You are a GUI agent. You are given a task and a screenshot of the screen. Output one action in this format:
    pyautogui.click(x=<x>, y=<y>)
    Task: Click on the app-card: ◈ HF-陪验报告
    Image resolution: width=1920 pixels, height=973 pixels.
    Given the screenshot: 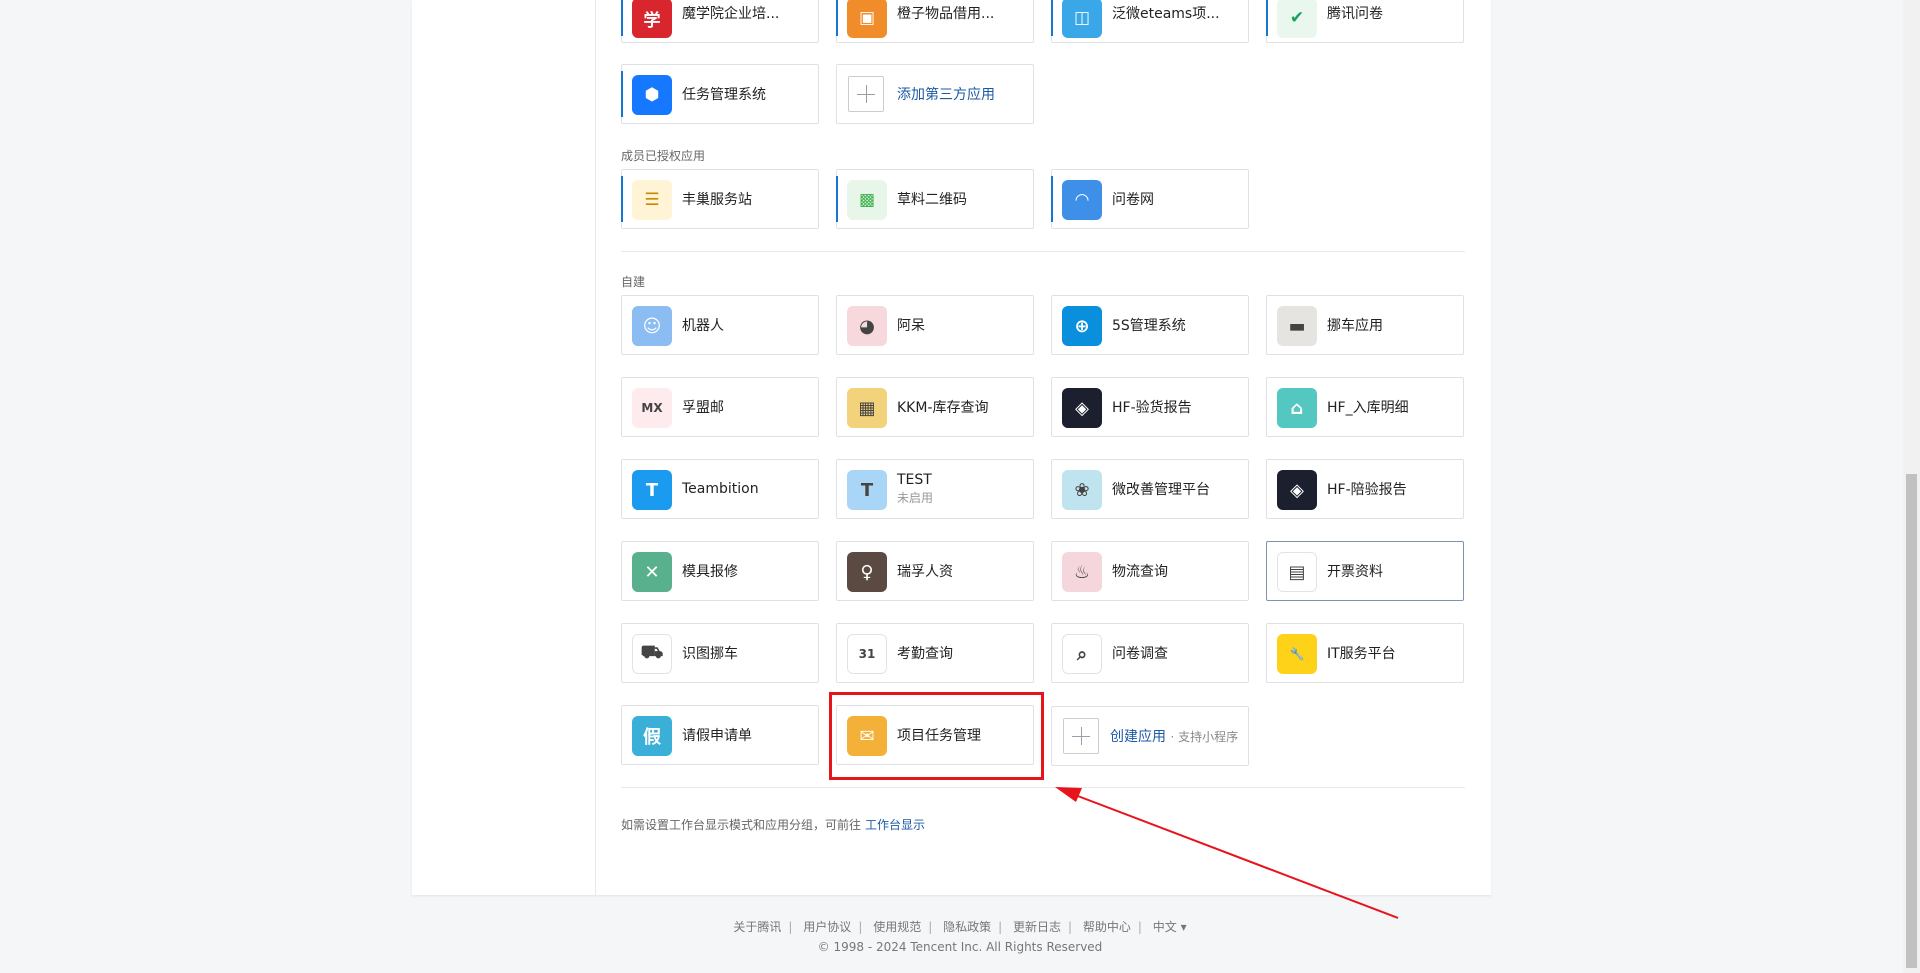 What is the action you would take?
    pyautogui.click(x=1365, y=489)
    